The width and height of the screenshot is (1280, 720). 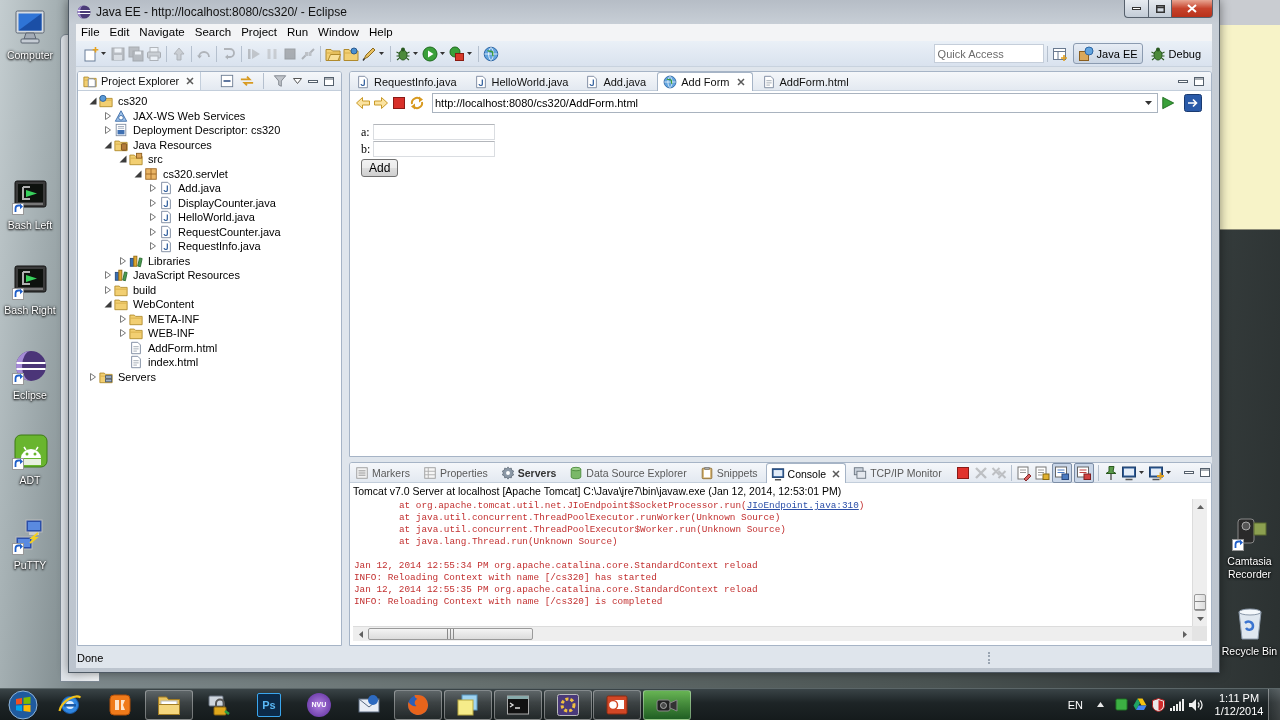 I want to click on menu-item: Project, so click(x=259, y=32).